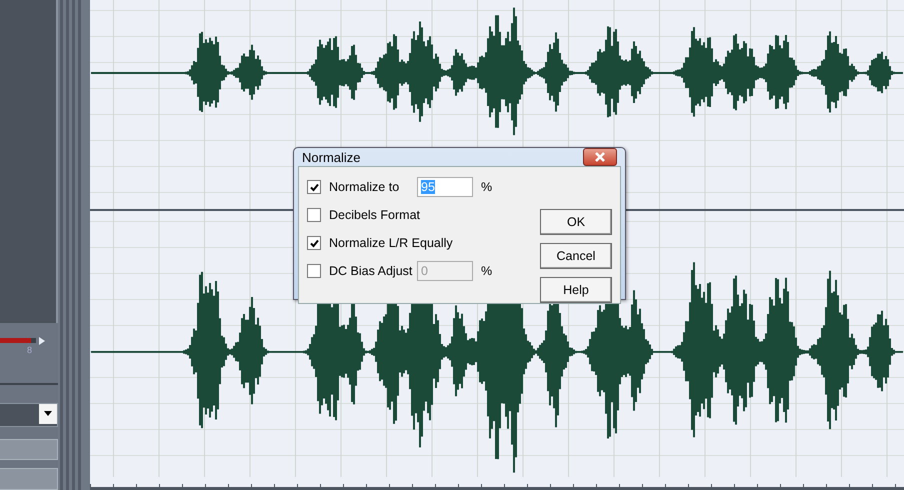  I want to click on caret-icon, so click(48, 413).